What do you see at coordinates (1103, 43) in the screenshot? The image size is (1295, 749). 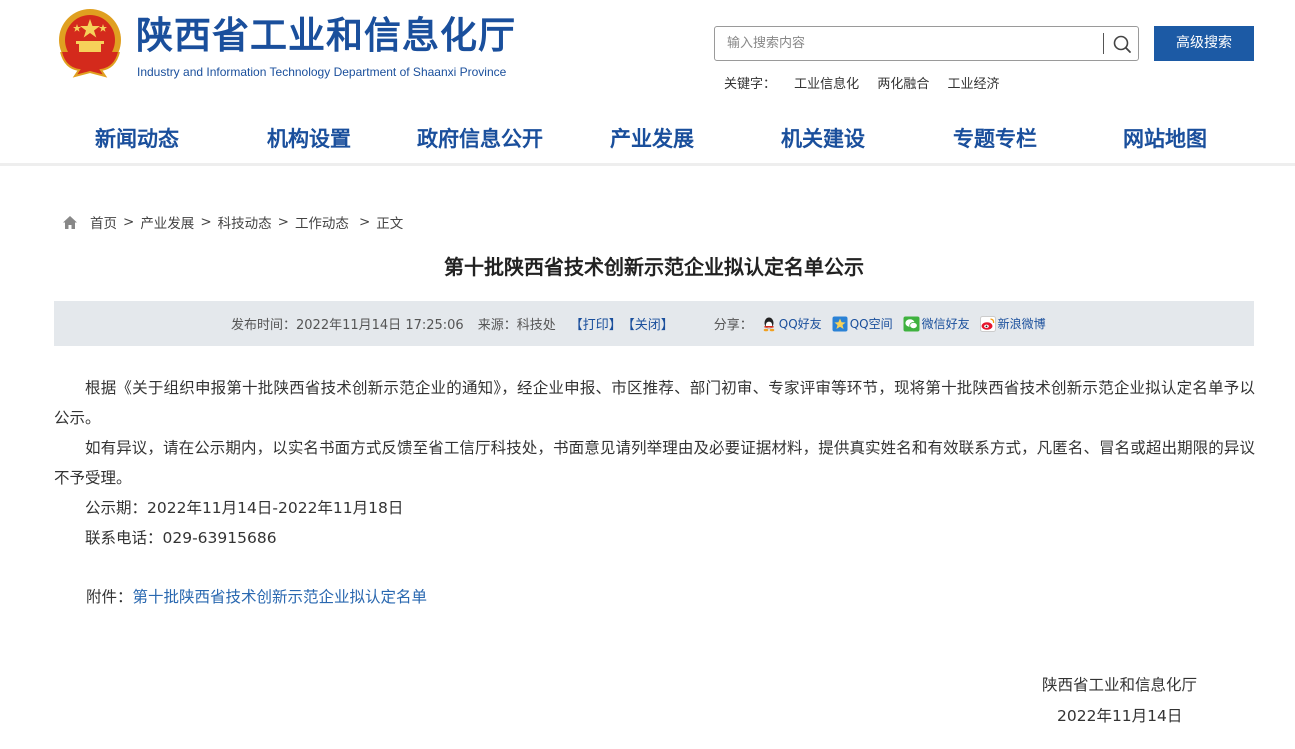 I see `search-divider` at bounding box center [1103, 43].